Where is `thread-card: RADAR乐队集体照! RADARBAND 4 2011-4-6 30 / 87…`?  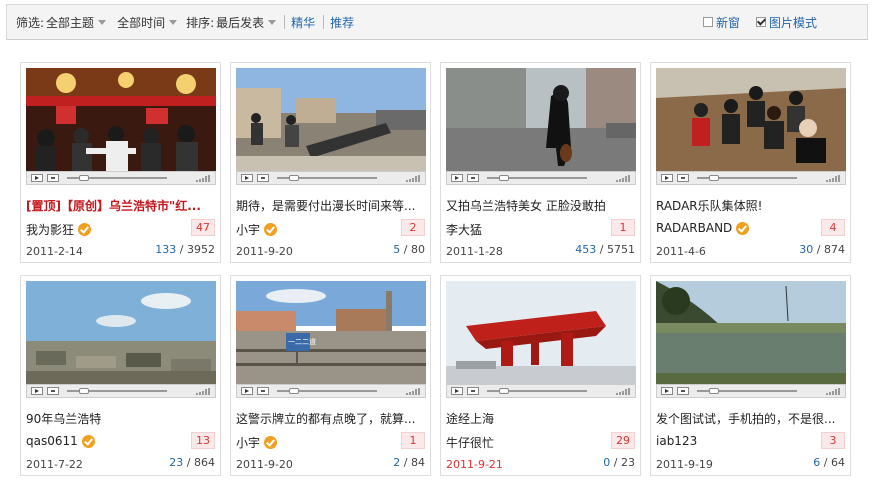 thread-card: RADAR乐队集体照! RADARBAND 4 2011-4-6 30 / 87… is located at coordinates (750, 162).